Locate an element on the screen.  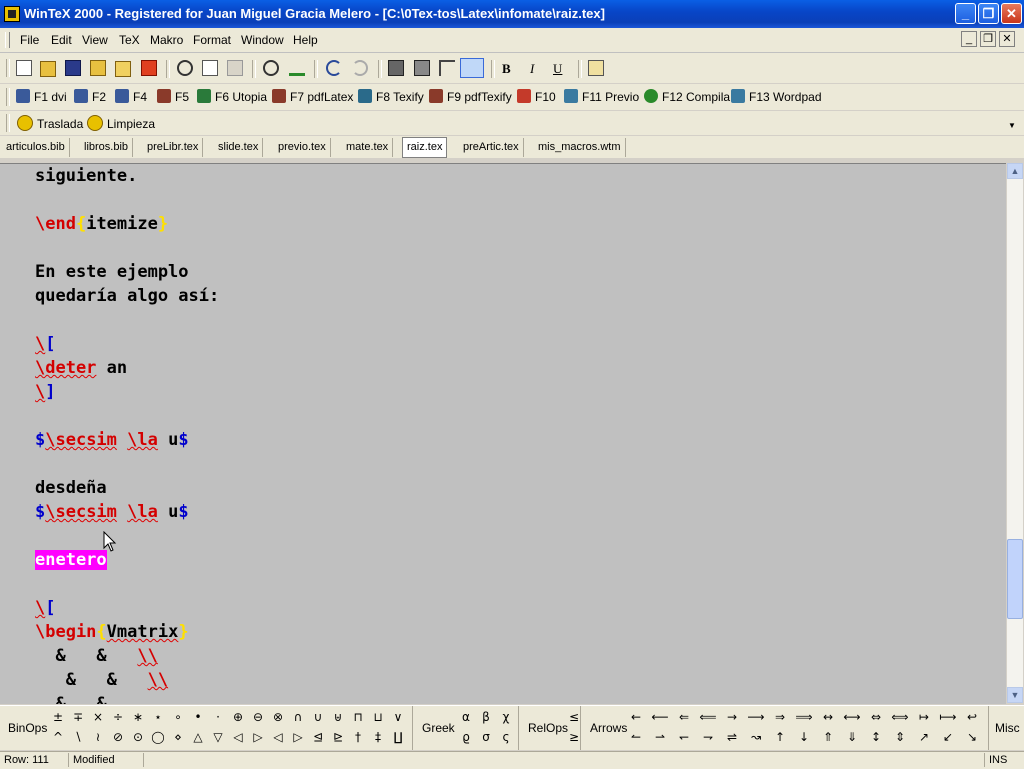
tab-prelibr-tex: preLibr.tex is located at coordinates (173, 147).